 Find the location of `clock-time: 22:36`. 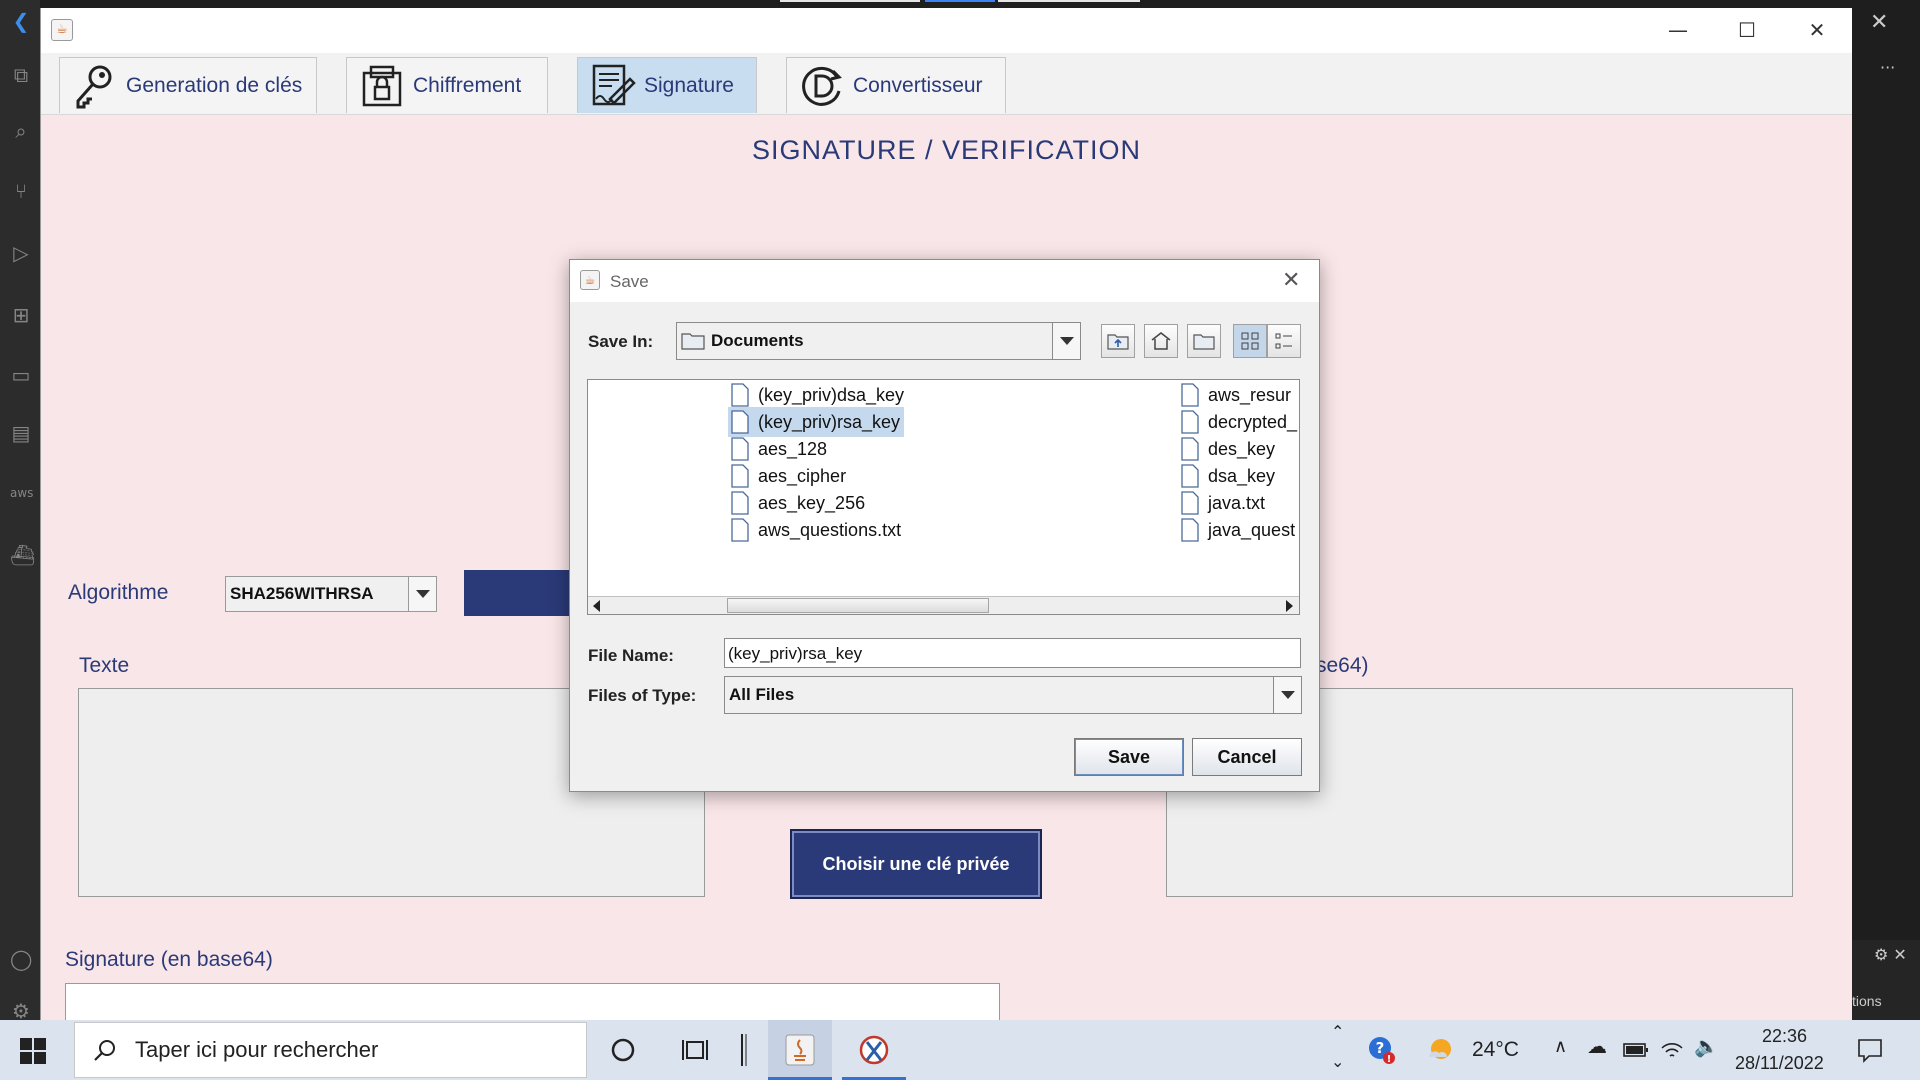

clock-time: 22:36 is located at coordinates (1784, 1036).